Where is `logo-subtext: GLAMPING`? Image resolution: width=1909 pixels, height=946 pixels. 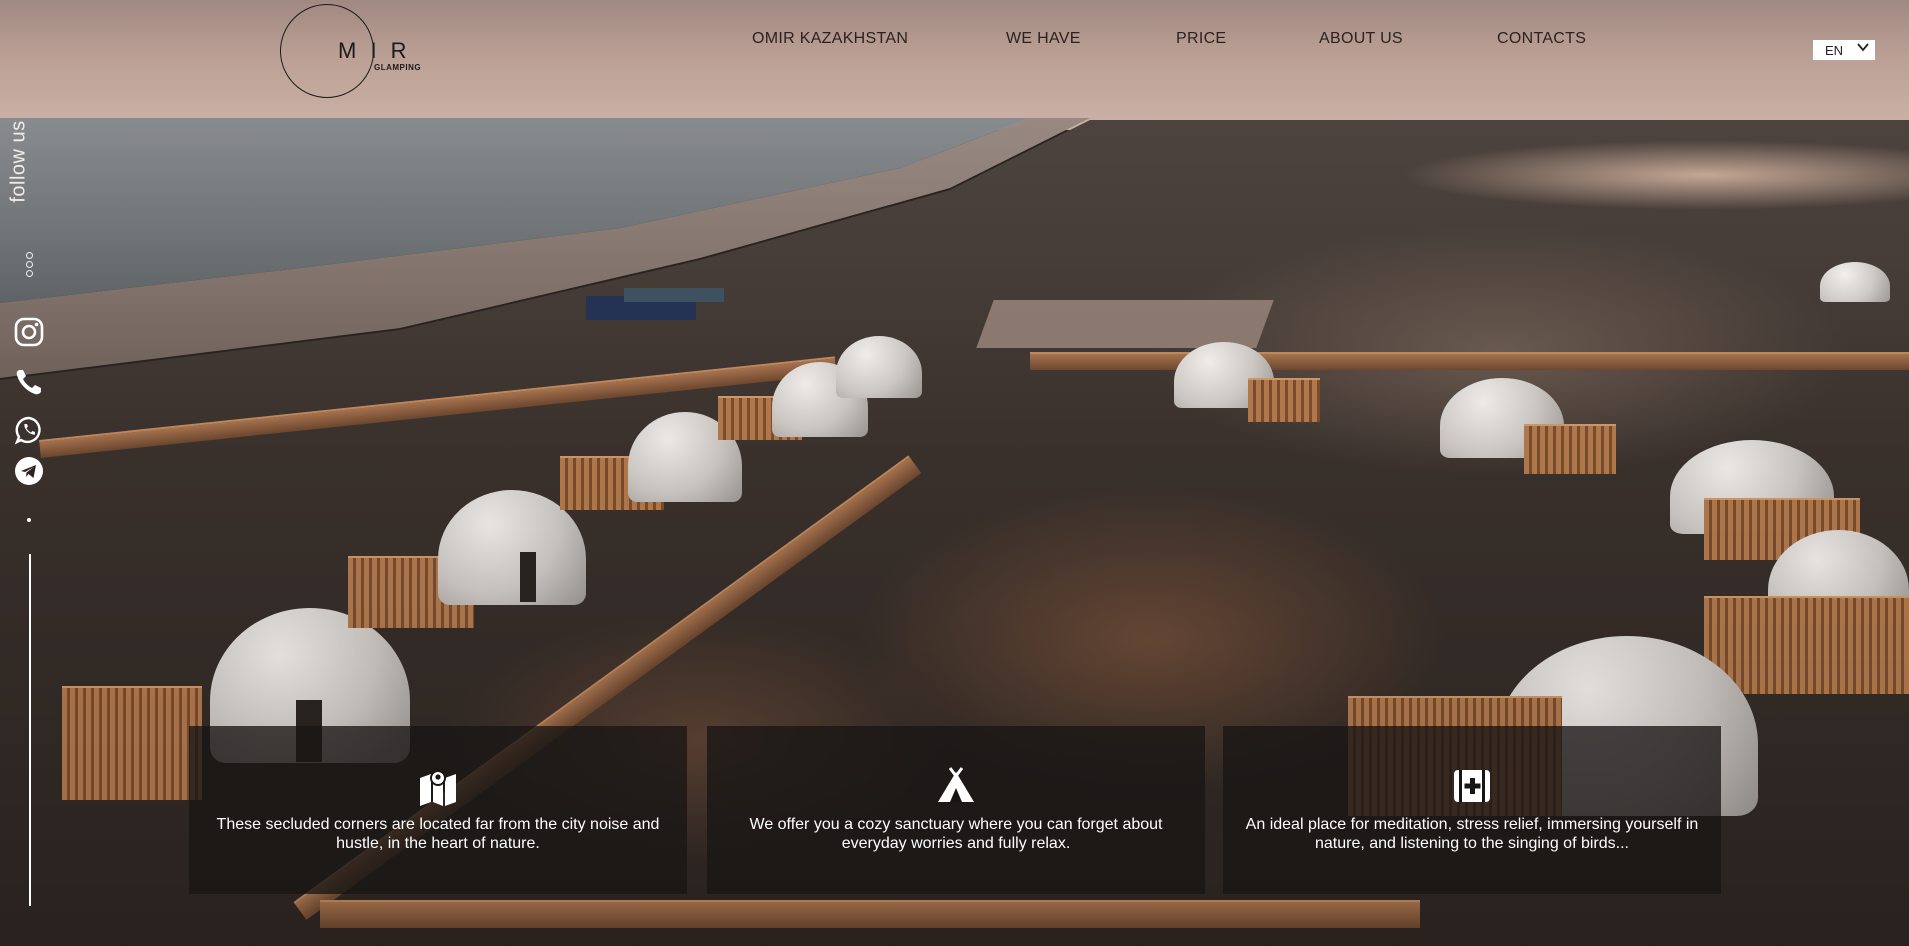 logo-subtext: GLAMPING is located at coordinates (398, 67).